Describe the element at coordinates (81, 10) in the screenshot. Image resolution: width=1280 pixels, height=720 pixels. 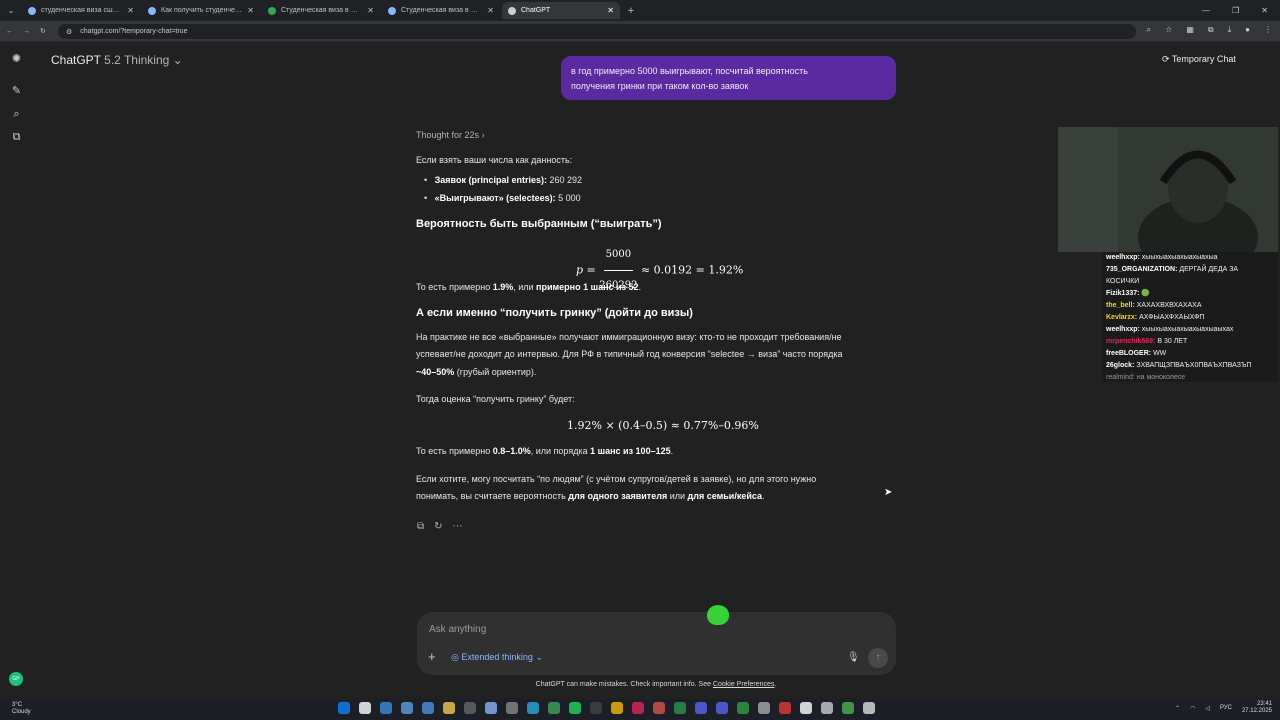
I see `browser-tab-1: студенческая виза сша учитс... ✕` at that location.